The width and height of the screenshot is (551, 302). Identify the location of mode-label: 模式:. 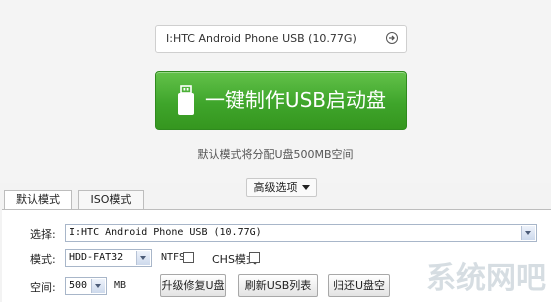
(43, 259).